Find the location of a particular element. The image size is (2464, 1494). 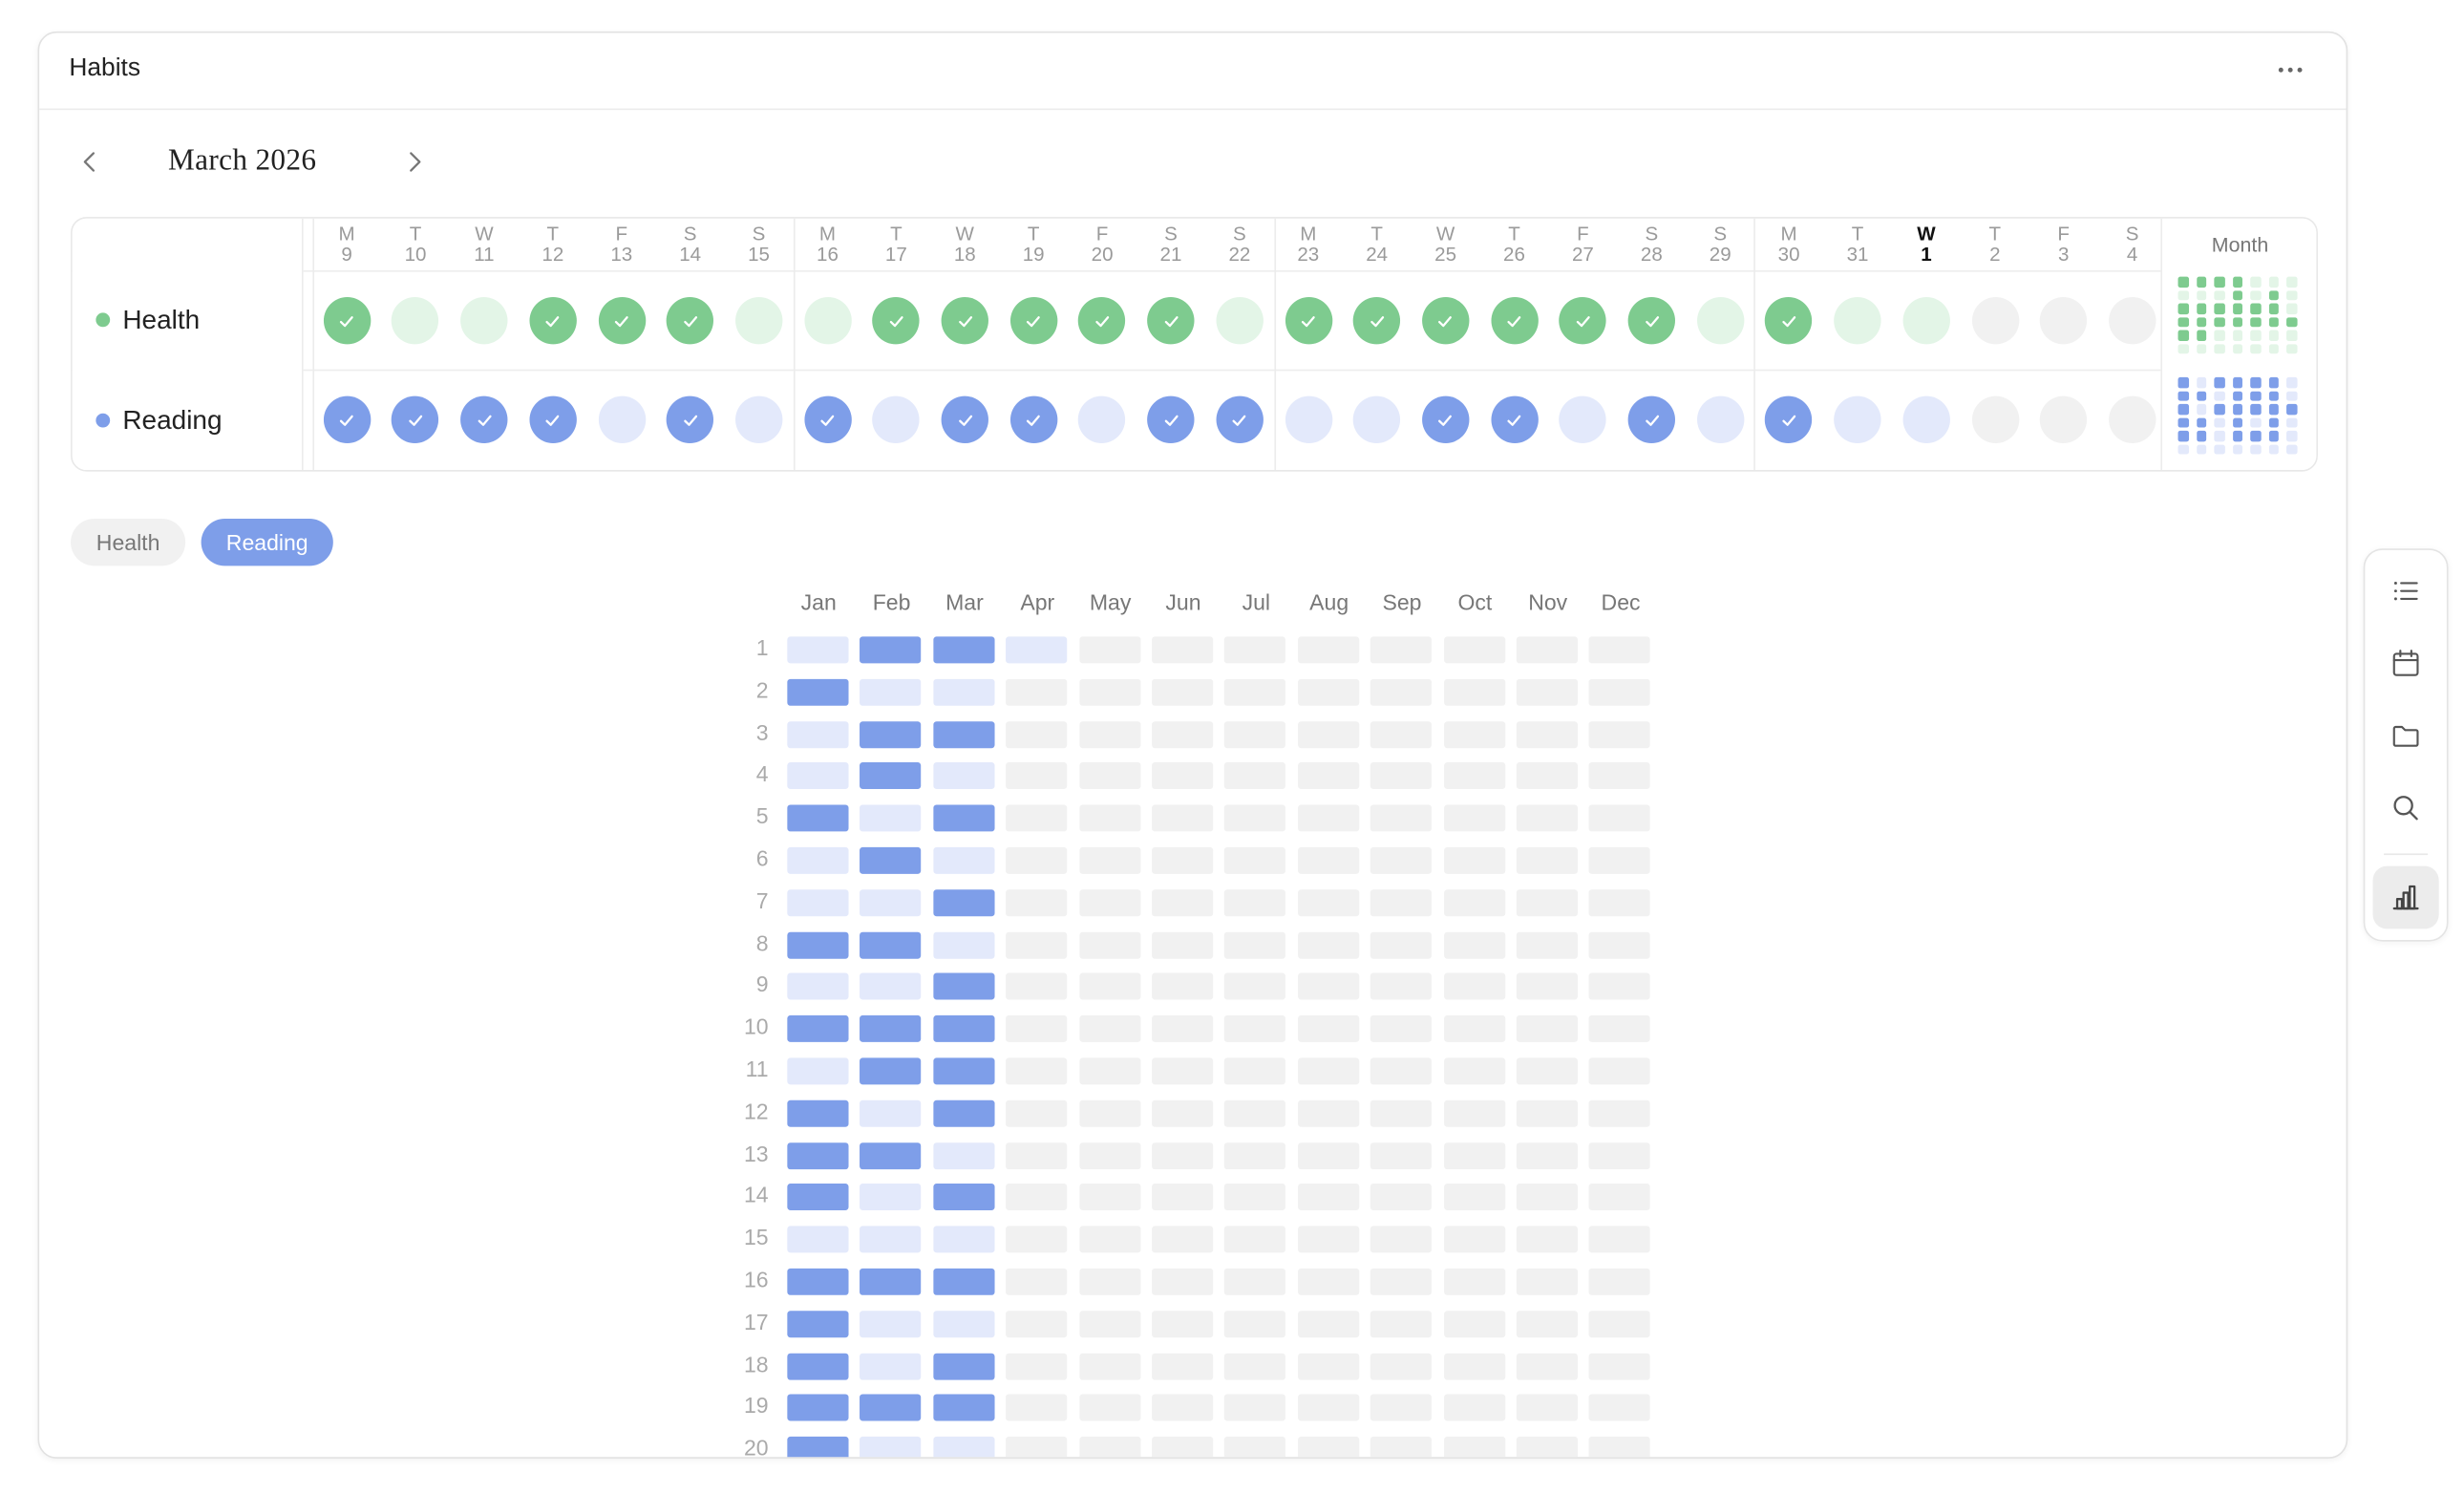

stats-view-button is located at coordinates (2405, 897).